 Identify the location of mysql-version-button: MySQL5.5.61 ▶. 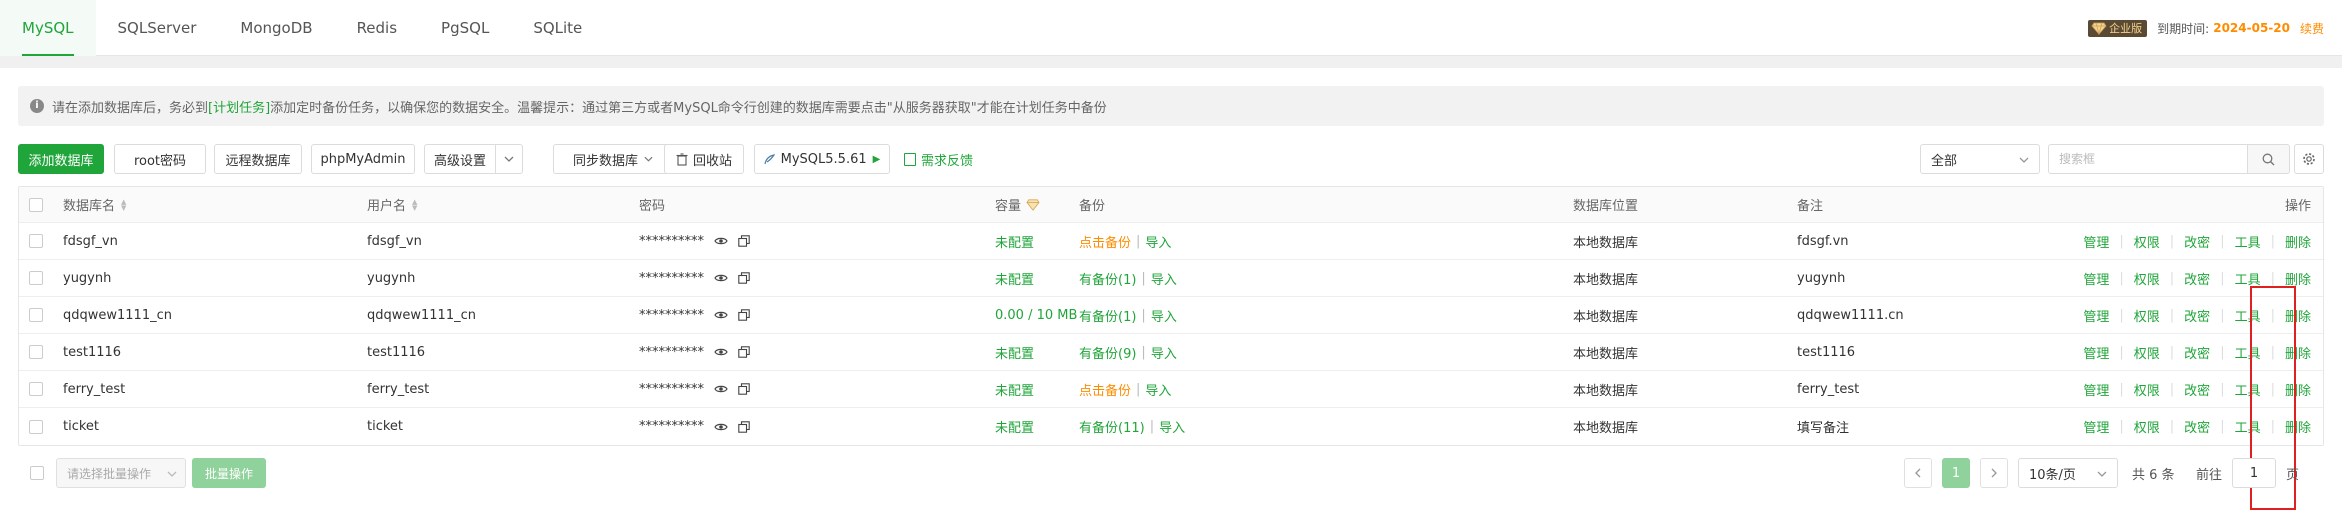
(822, 159).